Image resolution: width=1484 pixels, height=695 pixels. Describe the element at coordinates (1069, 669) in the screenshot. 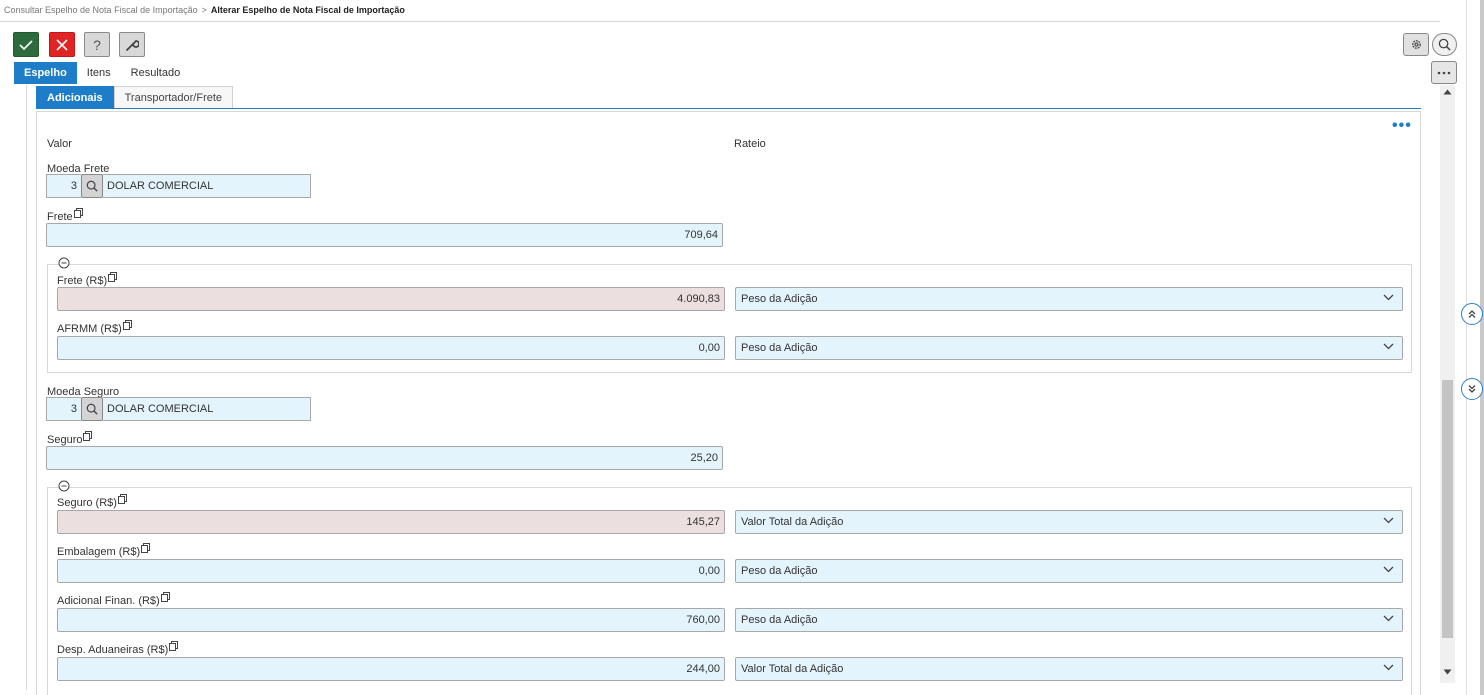

I see `desp-aduaneiras-rs-rateio-select: Valor Total da Adição` at that location.